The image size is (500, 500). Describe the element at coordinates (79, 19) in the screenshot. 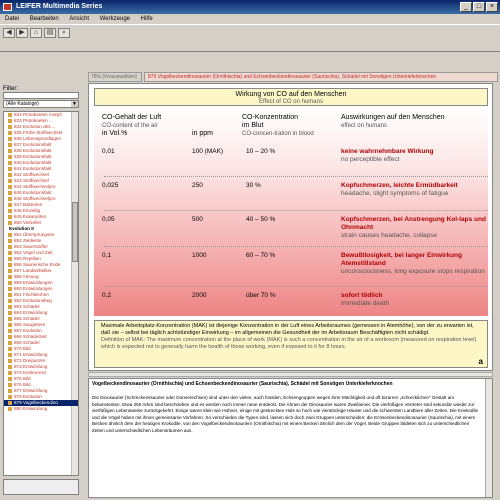

I see `menu-ansicht: Ansicht` at that location.